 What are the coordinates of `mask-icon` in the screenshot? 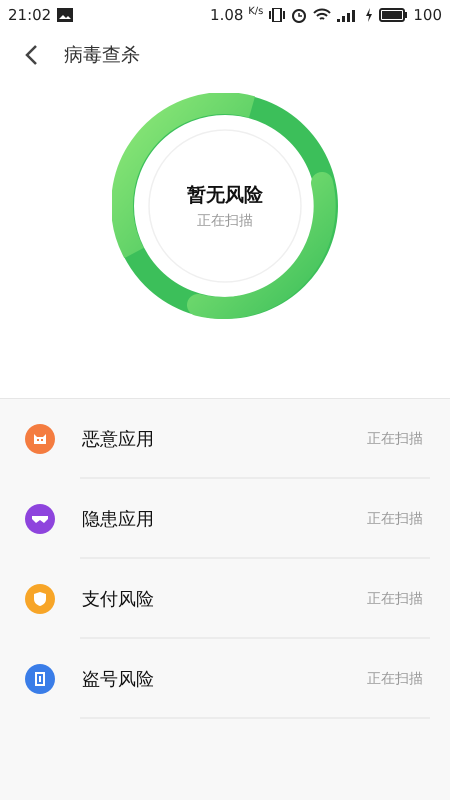 It's located at (40, 519).